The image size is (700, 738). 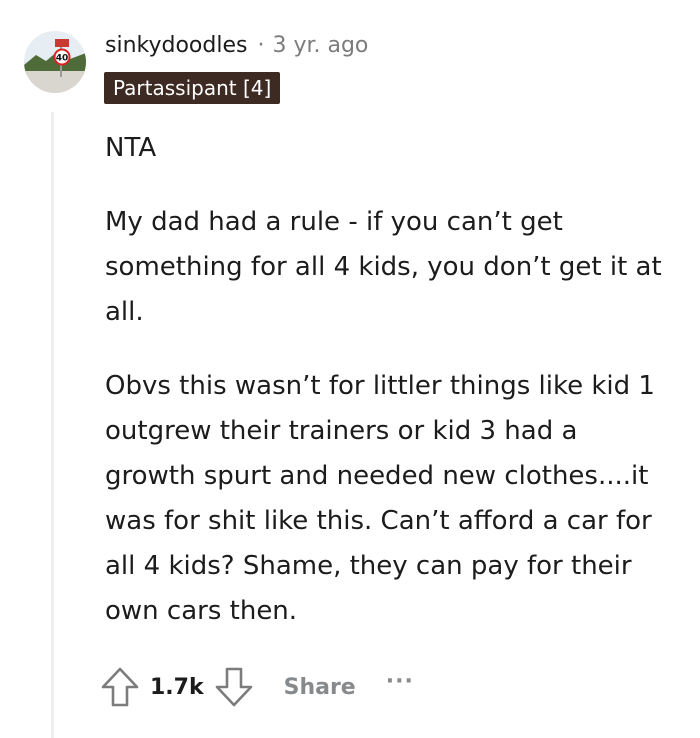 I want to click on more-options-icon: ···, so click(x=400, y=681).